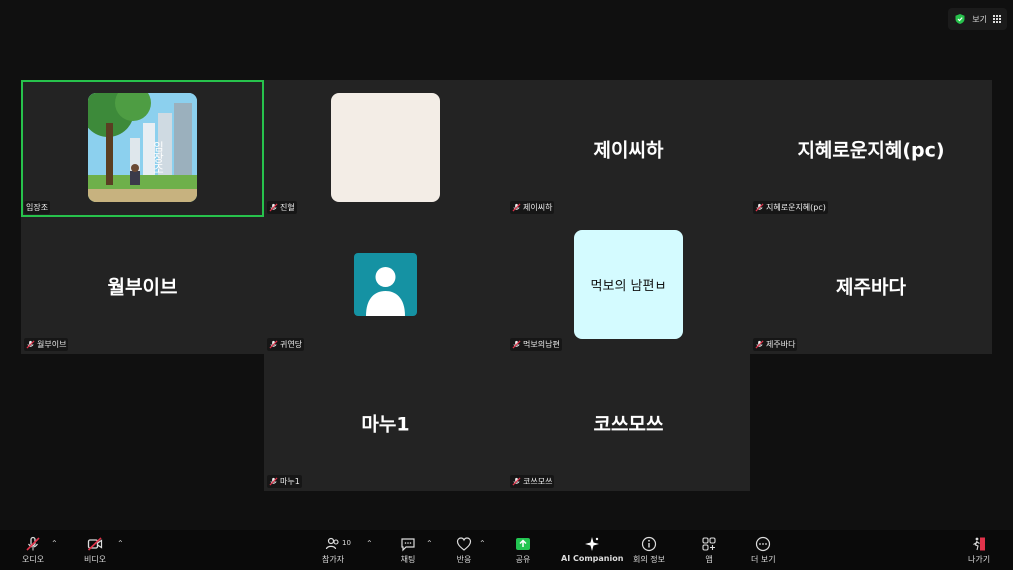  Describe the element at coordinates (33, 559) in the screenshot. I see `audio-label: 오디오` at that location.